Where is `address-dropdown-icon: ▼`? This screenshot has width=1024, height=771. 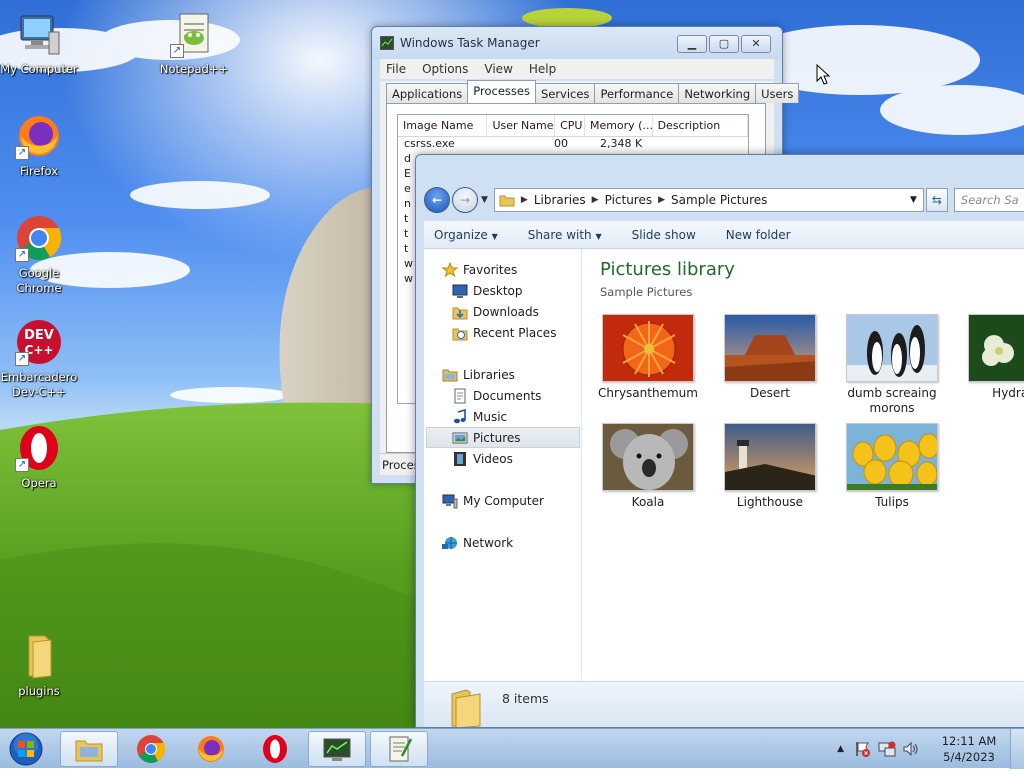
address-dropdown-icon: ▼ is located at coordinates (913, 200).